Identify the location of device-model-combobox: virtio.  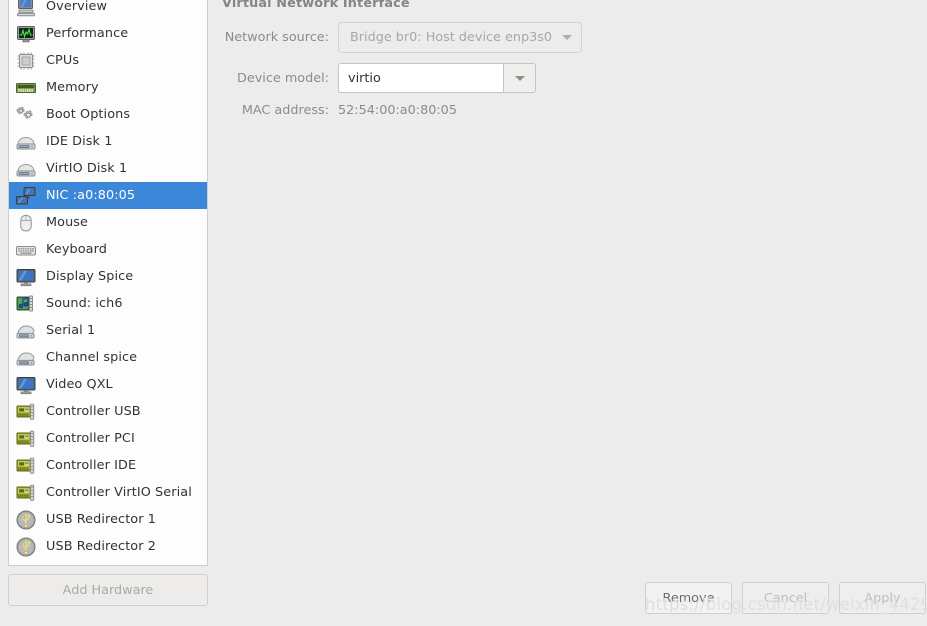
(437, 78).